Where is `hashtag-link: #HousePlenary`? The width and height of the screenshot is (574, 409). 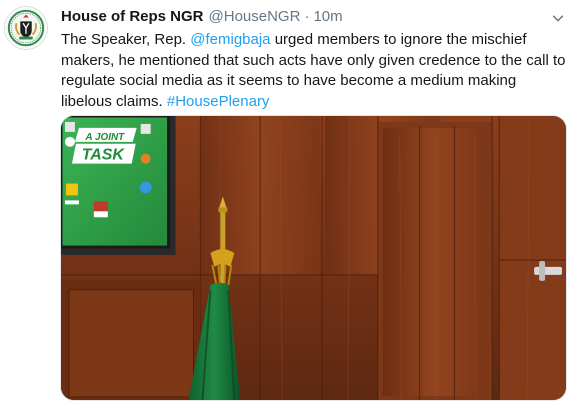
hashtag-link: #HousePlenary is located at coordinates (218, 101).